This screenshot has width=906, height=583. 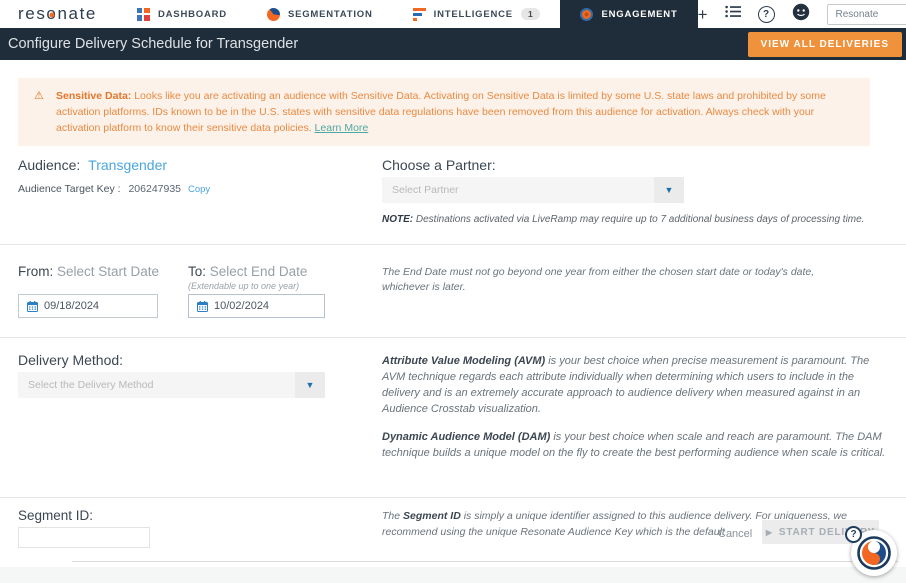 I want to click on segmentation-pie-icon, so click(x=273, y=14).